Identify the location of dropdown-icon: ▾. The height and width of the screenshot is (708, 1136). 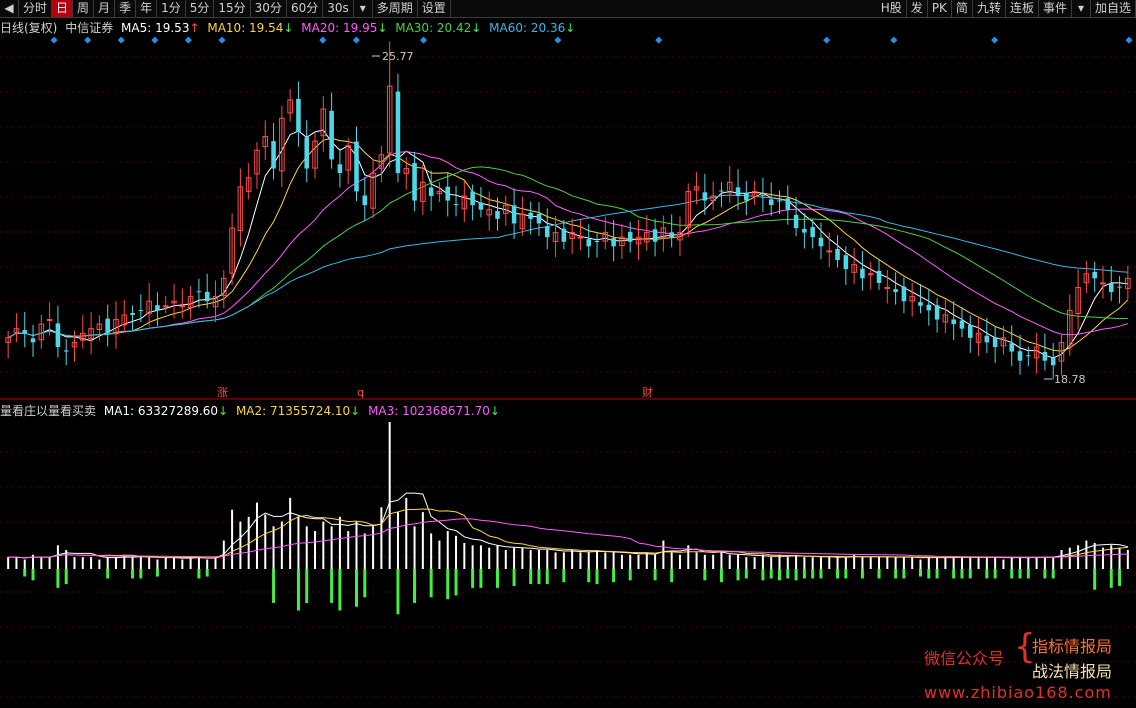
(363, 8).